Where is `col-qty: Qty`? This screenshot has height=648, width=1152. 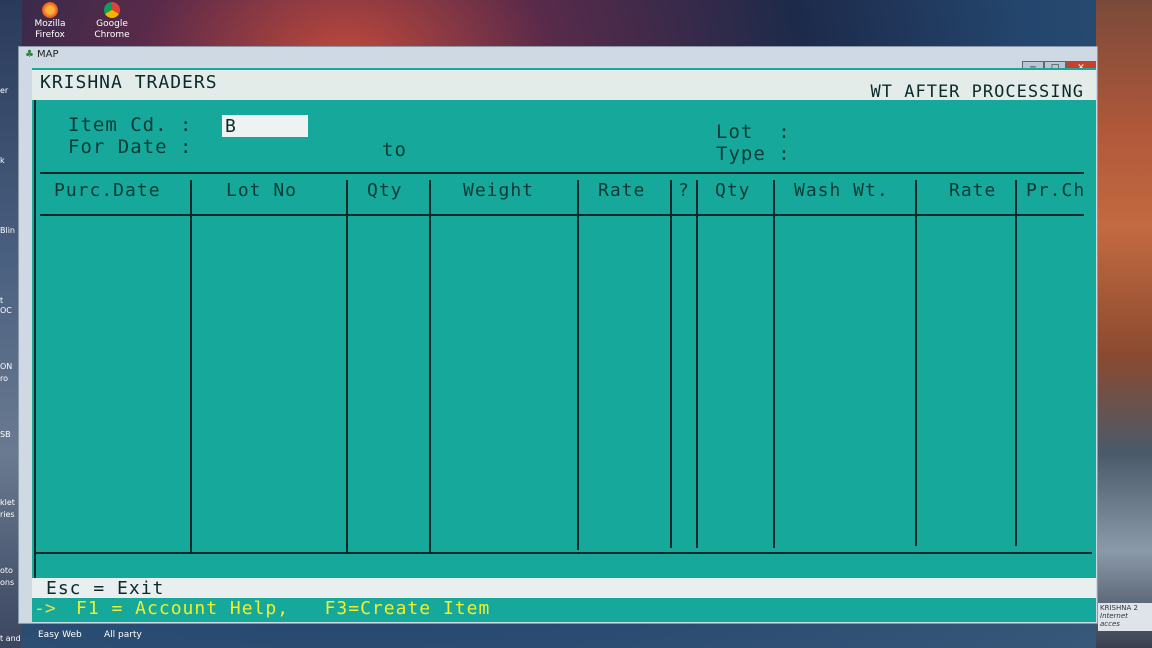
col-qty: Qty is located at coordinates (385, 190).